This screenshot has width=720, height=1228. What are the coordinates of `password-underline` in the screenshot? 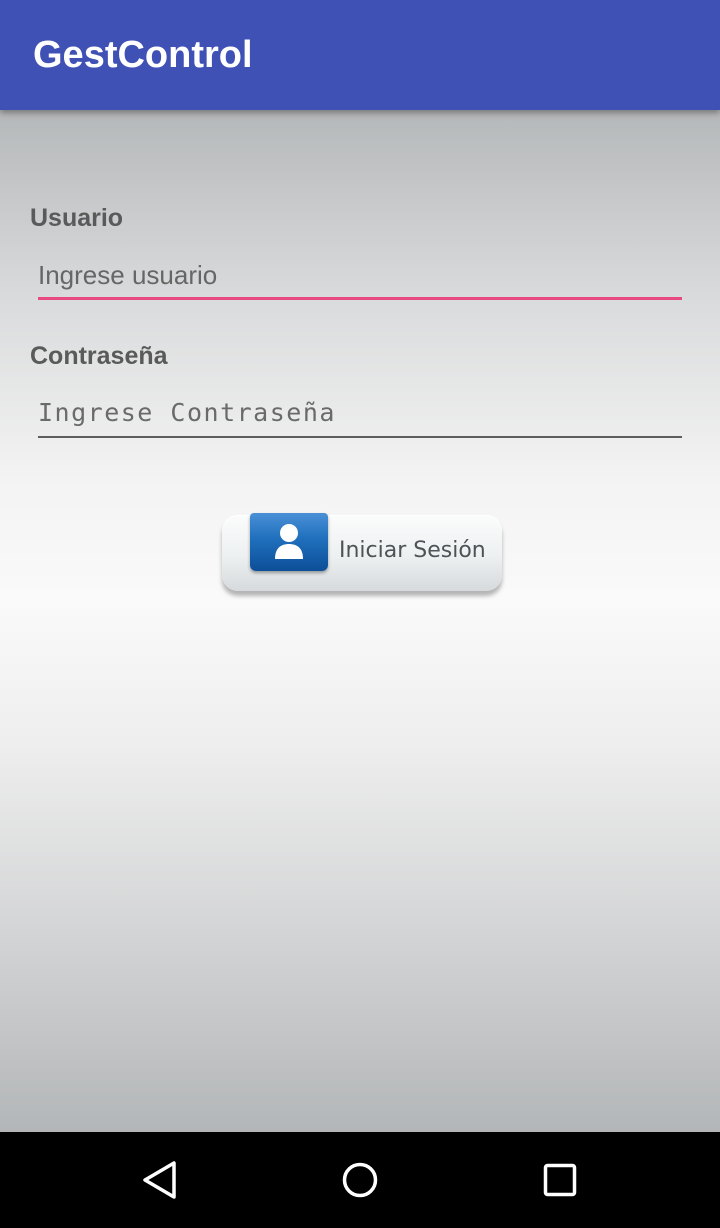 It's located at (360, 437).